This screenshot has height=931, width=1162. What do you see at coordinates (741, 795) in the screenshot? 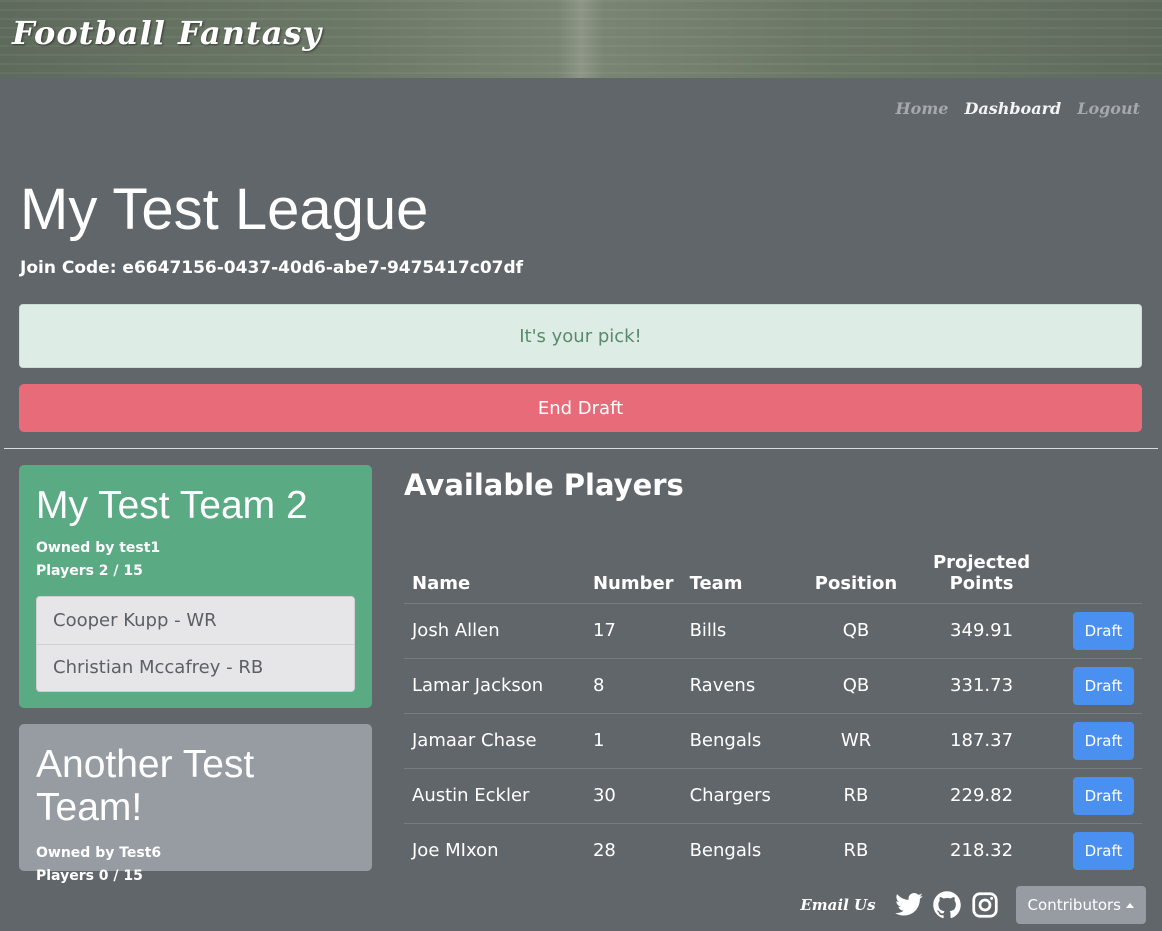
I see `player-team: Chargers` at bounding box center [741, 795].